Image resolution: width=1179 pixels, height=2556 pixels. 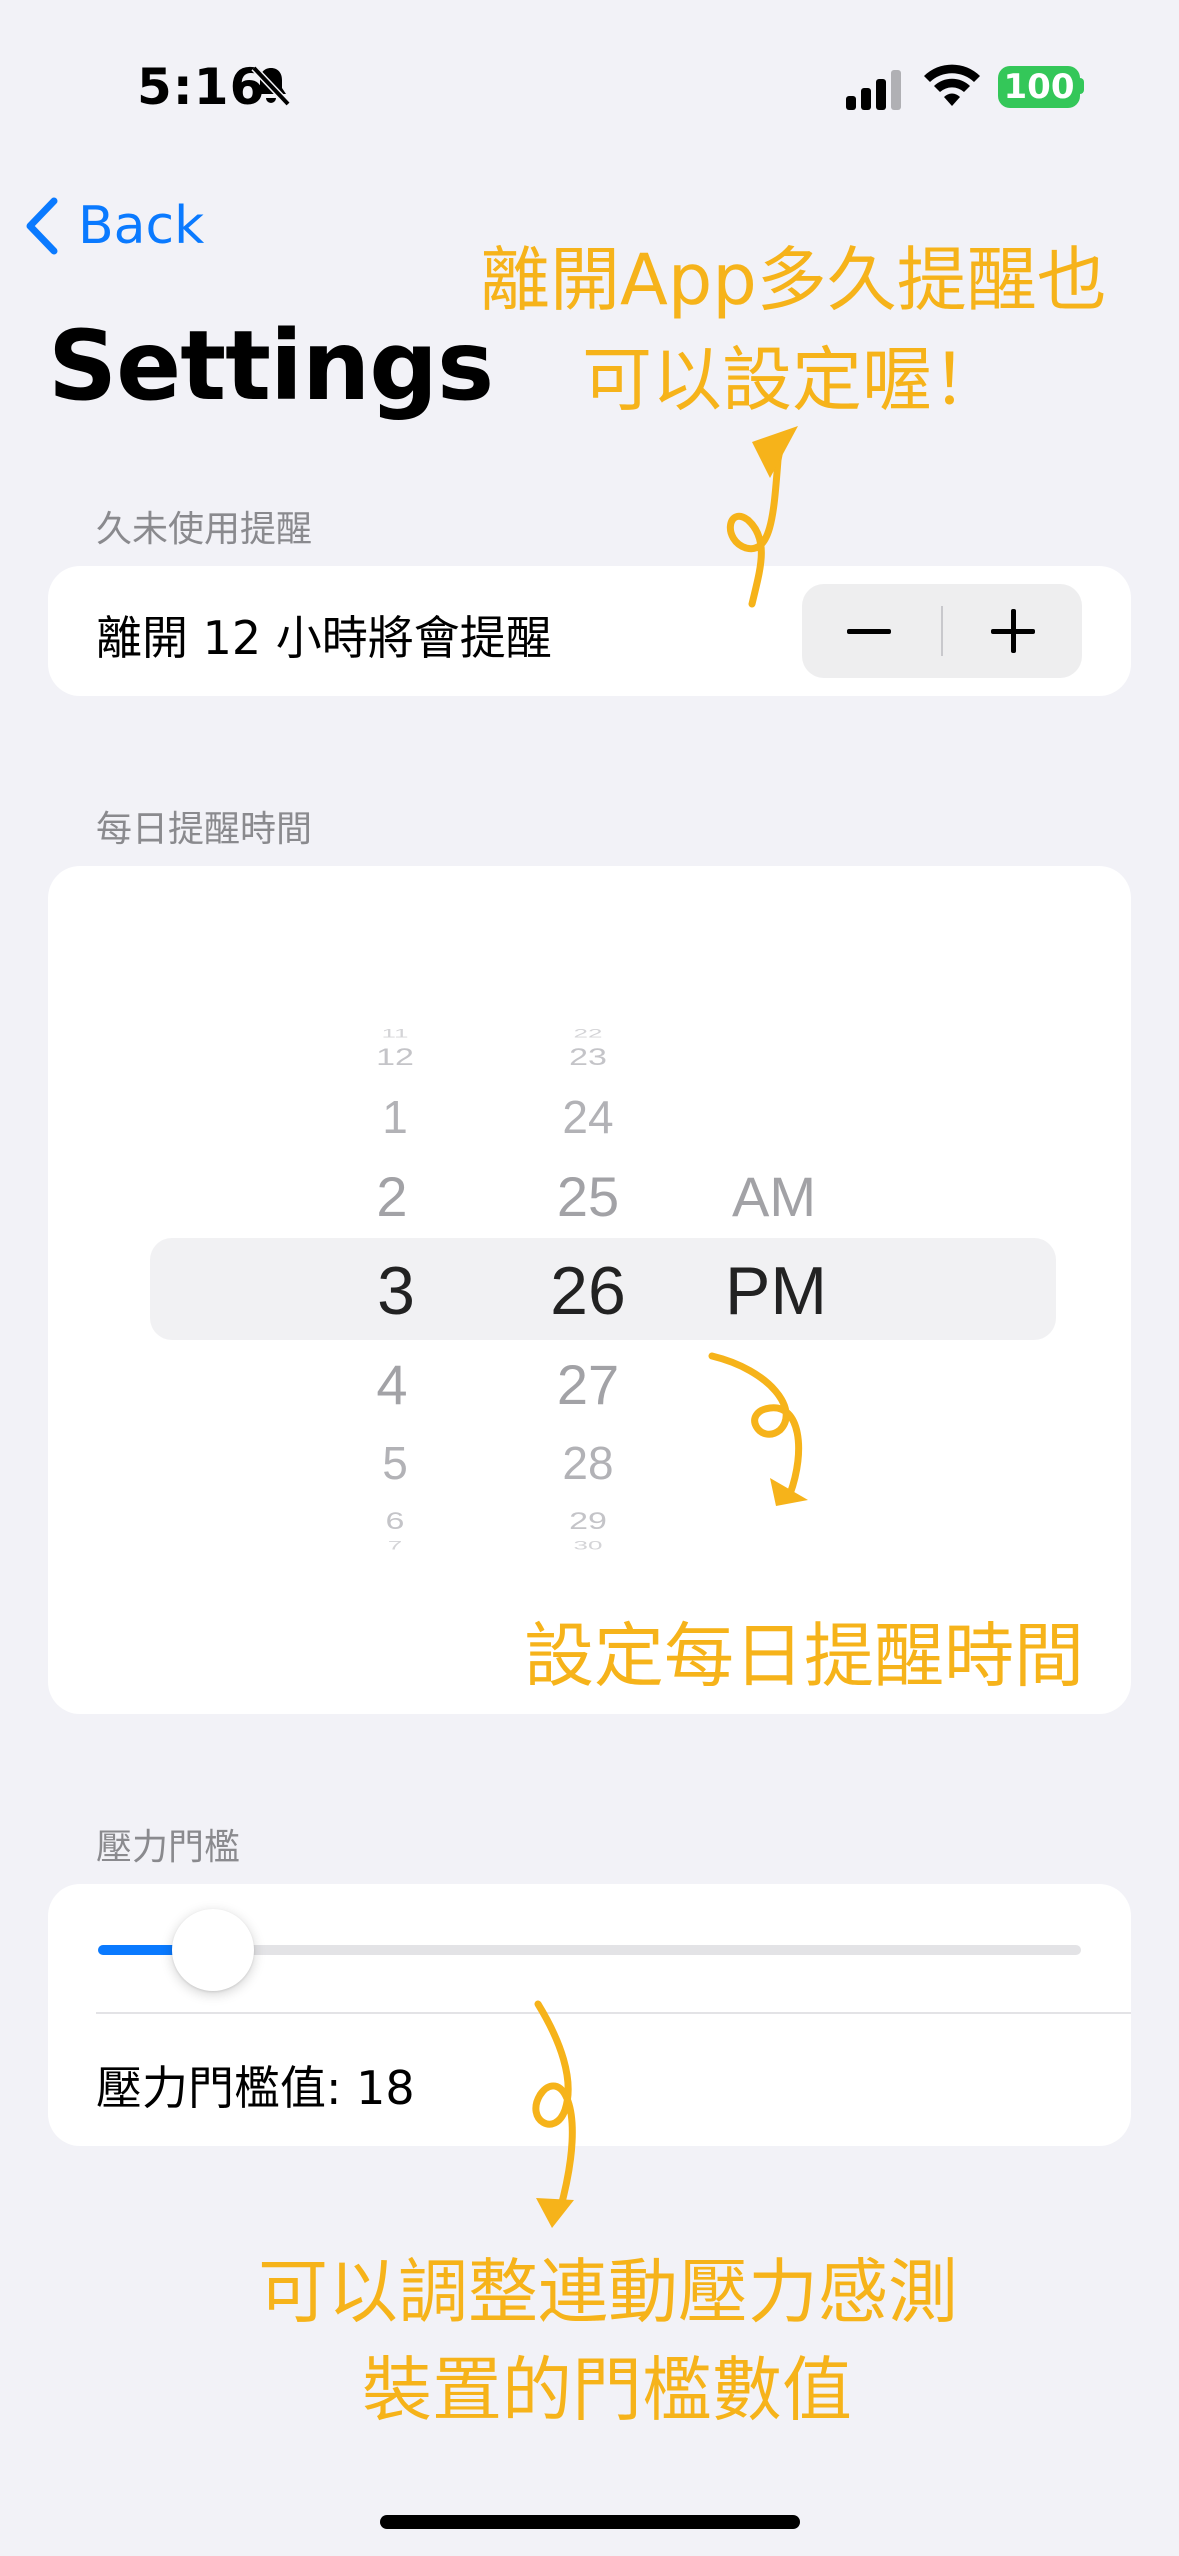 I want to click on arrow-to-slider-icon, so click(x=554, y=2107).